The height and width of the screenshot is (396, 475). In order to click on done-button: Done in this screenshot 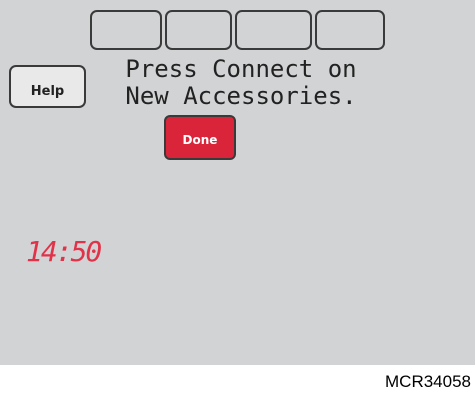, I will do `click(200, 137)`.